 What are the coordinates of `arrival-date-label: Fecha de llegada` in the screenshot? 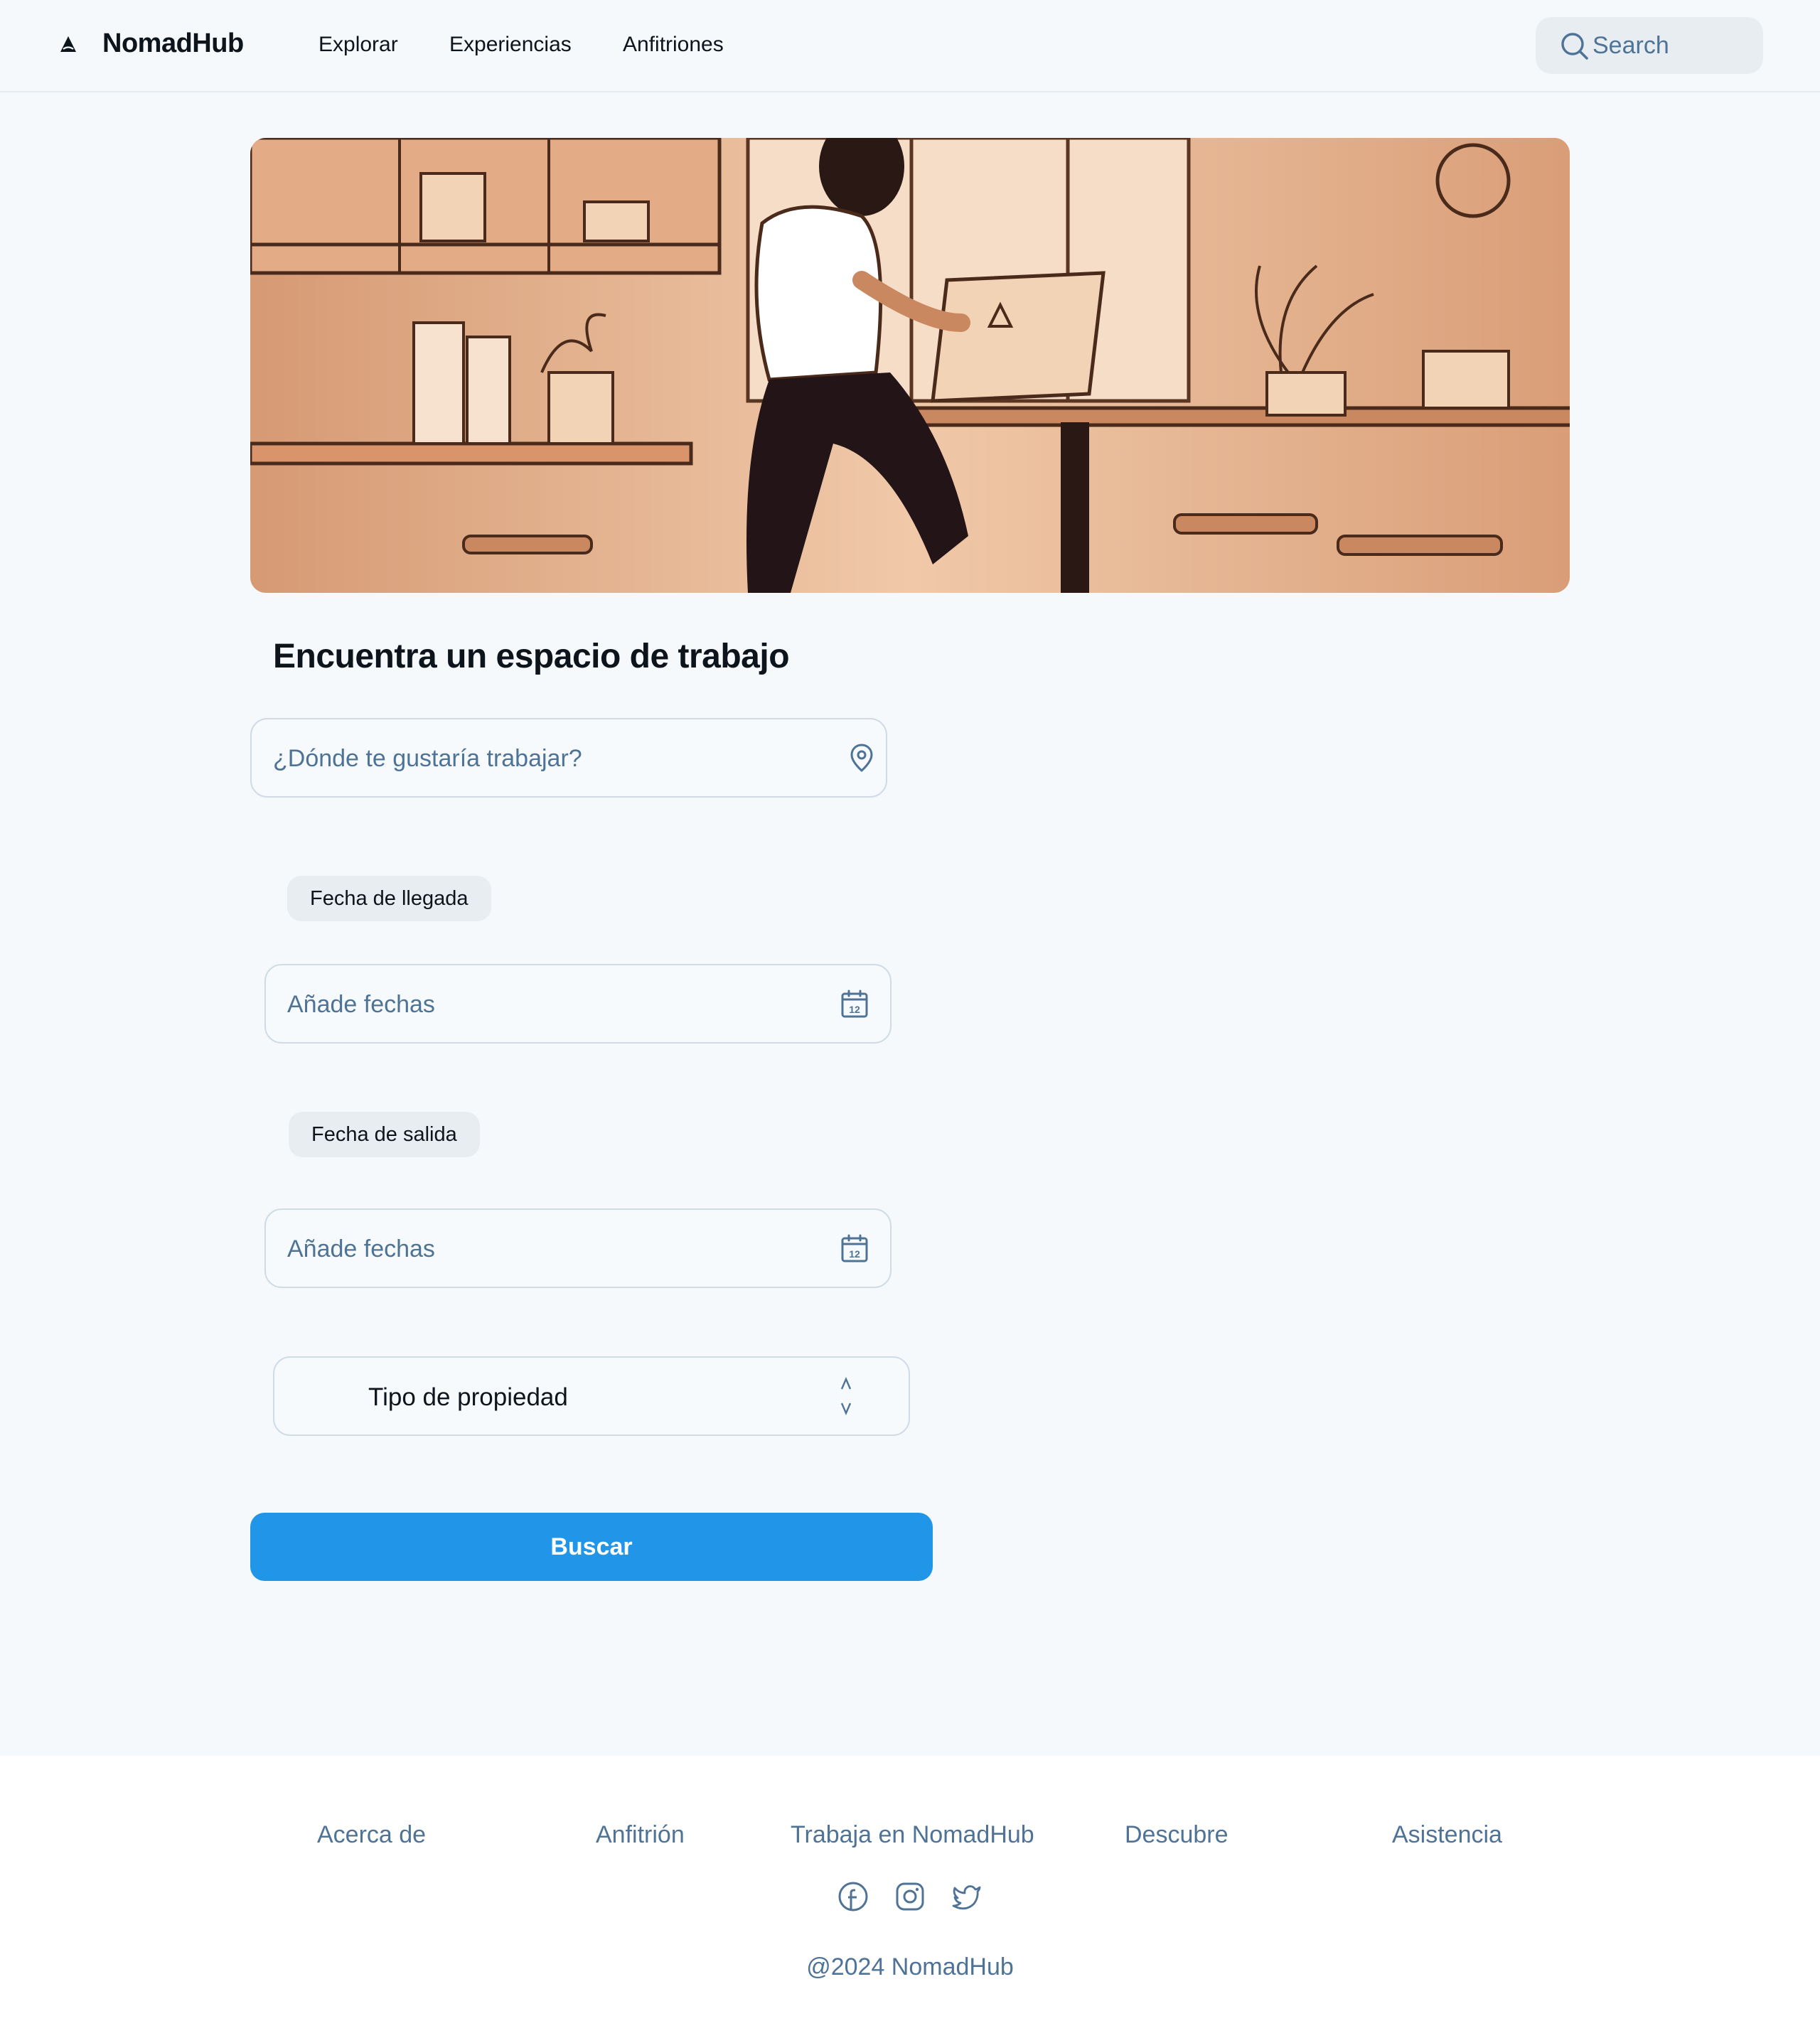 It's located at (389, 899).